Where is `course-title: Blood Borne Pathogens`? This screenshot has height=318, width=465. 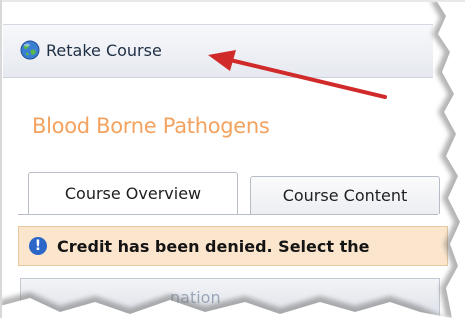 course-title: Blood Borne Pathogens is located at coordinates (151, 126).